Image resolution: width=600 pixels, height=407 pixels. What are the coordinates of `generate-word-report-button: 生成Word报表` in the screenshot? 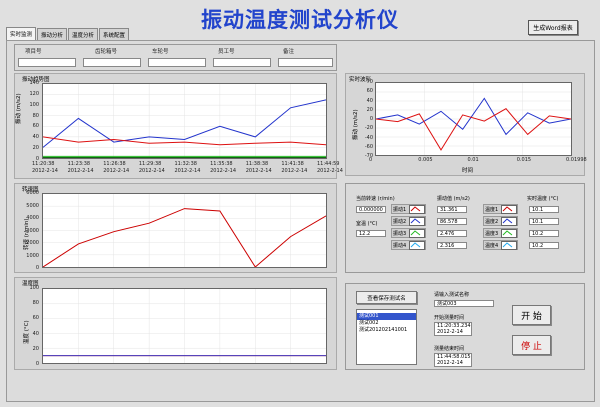 It's located at (553, 27).